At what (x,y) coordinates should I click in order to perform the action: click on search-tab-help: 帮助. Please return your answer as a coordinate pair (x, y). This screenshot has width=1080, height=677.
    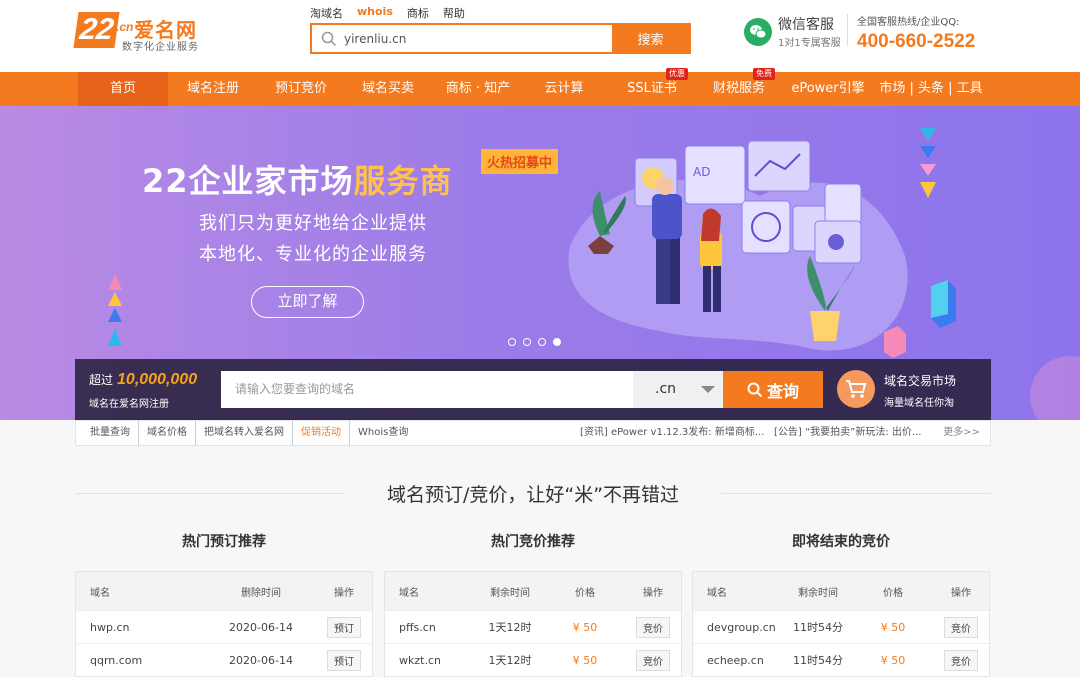
    Looking at the image, I should click on (454, 13).